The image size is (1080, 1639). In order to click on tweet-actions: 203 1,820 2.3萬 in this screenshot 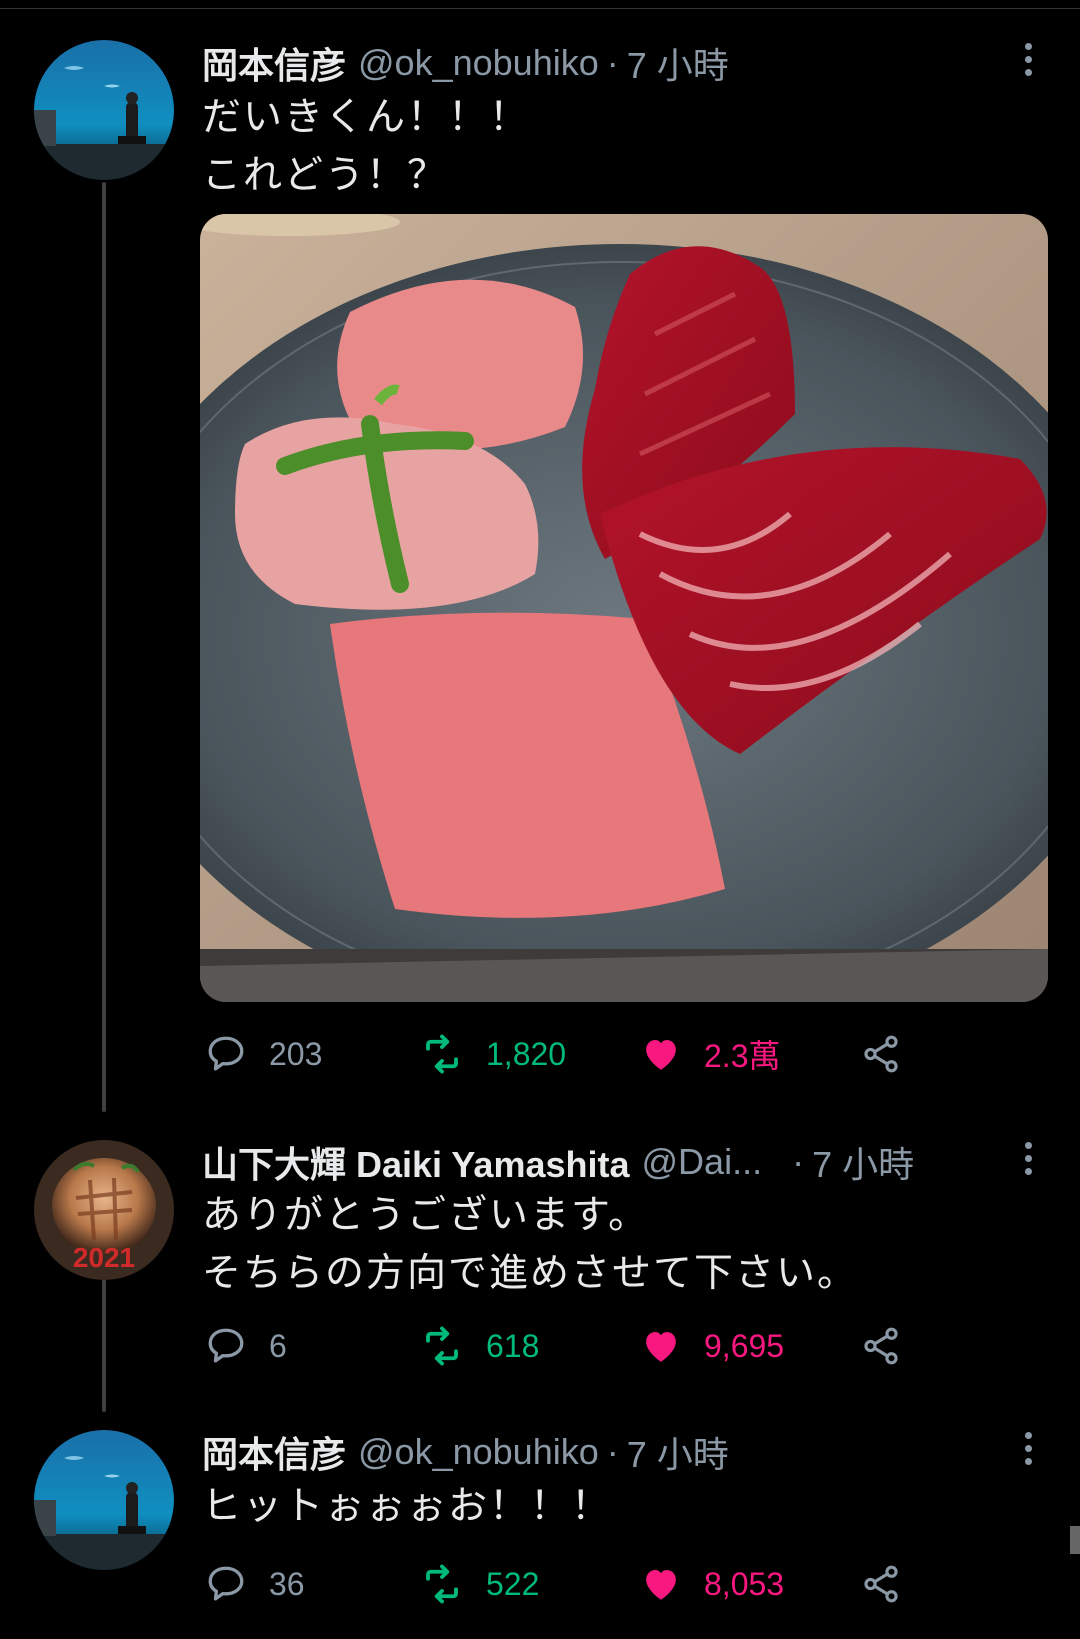, I will do `click(555, 1054)`.